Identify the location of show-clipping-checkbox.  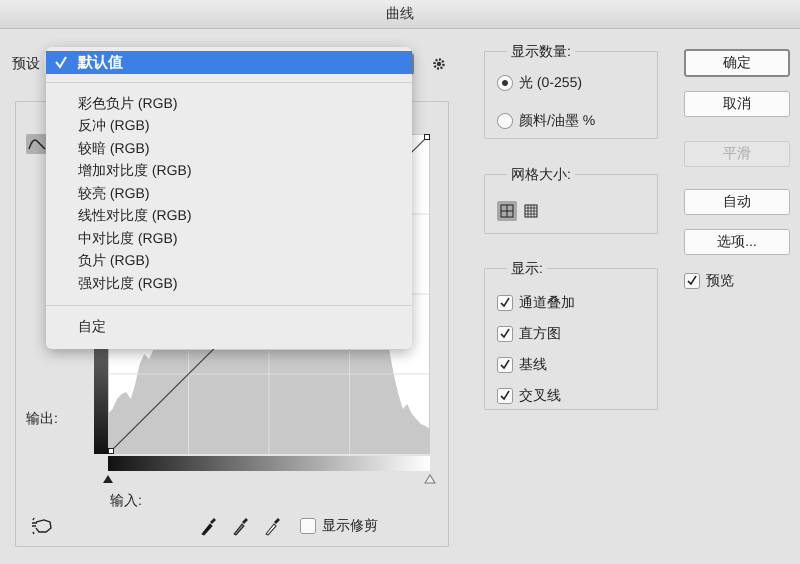
(308, 526).